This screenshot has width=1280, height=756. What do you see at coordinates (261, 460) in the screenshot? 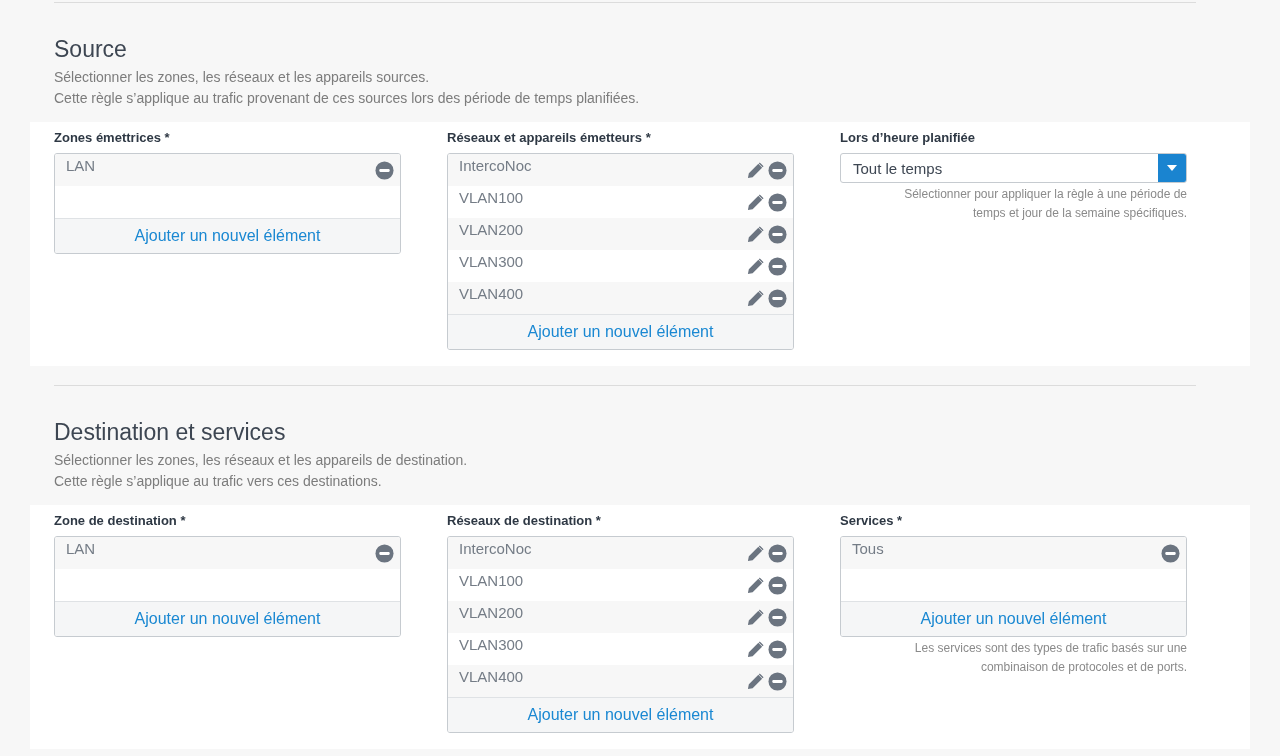
I see `section-description: Sélectionner les zones, les réseaux et les appareils de destination.` at bounding box center [261, 460].